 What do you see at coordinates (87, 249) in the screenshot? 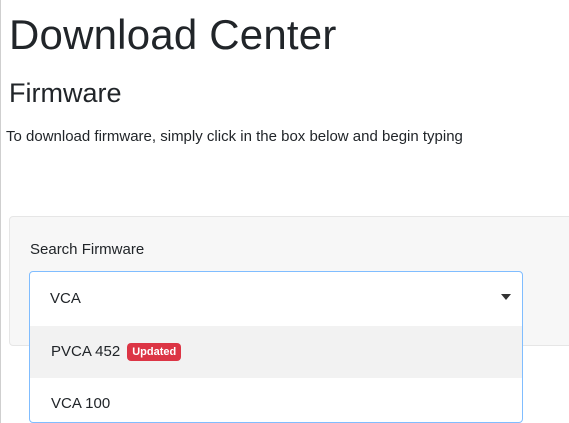
I see `search-label: Search Firmware` at bounding box center [87, 249].